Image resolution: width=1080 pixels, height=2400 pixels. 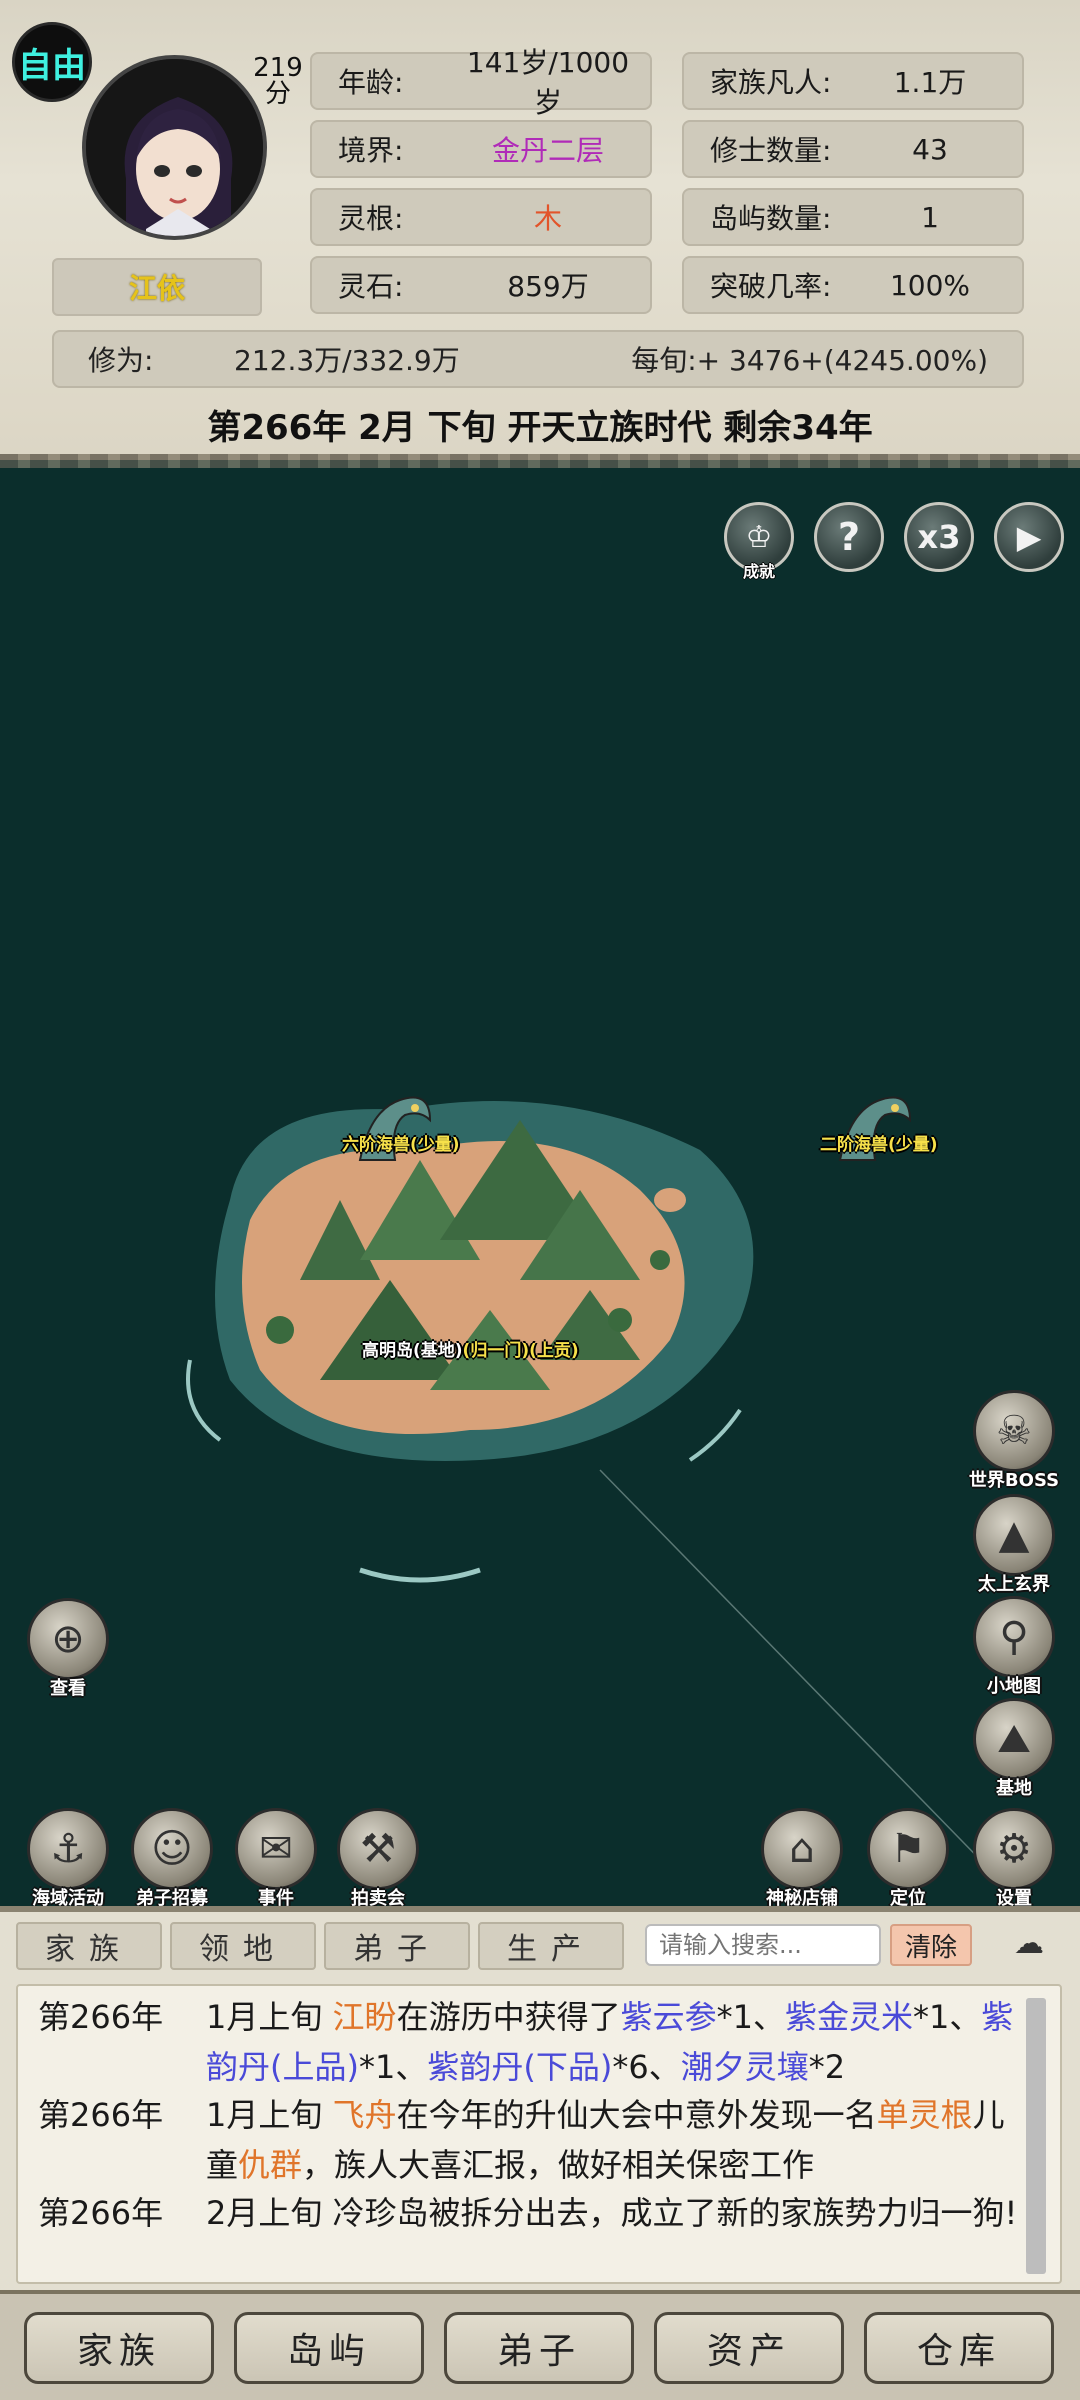 I want to click on play-icon: ▶, so click(x=1029, y=537).